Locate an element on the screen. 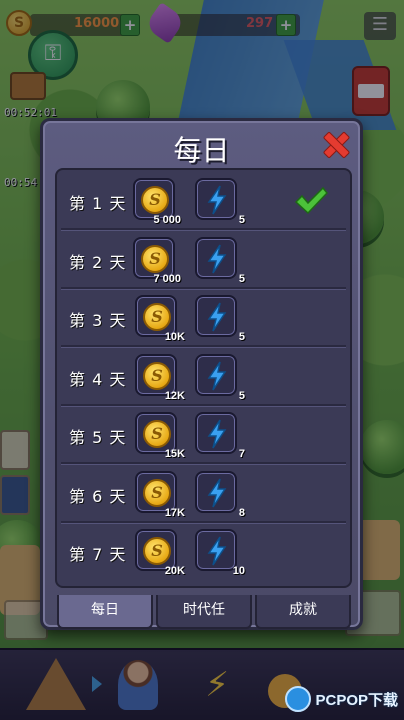 The width and height of the screenshot is (404, 720). coin-amount: 17K is located at coordinates (174, 512).